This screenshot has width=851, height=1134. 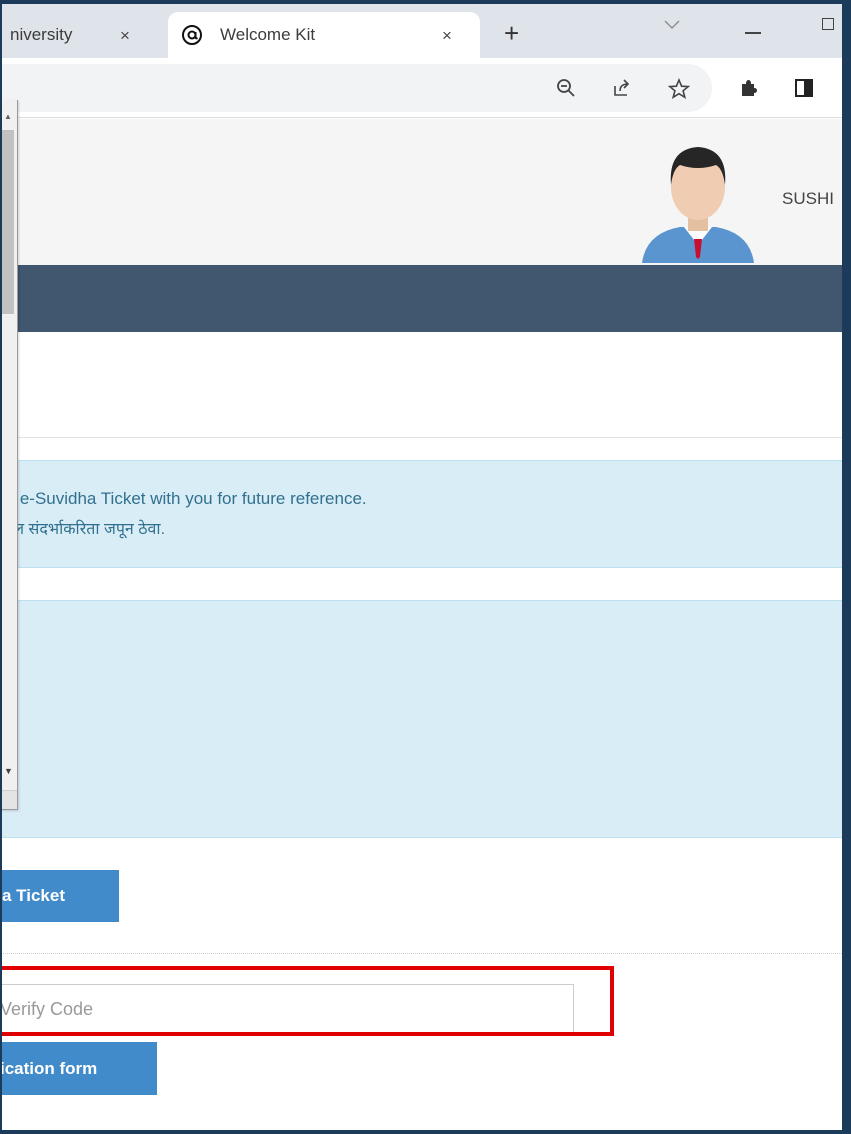 I want to click on dropdown-panel: ▲ ▼, so click(x=9, y=455).